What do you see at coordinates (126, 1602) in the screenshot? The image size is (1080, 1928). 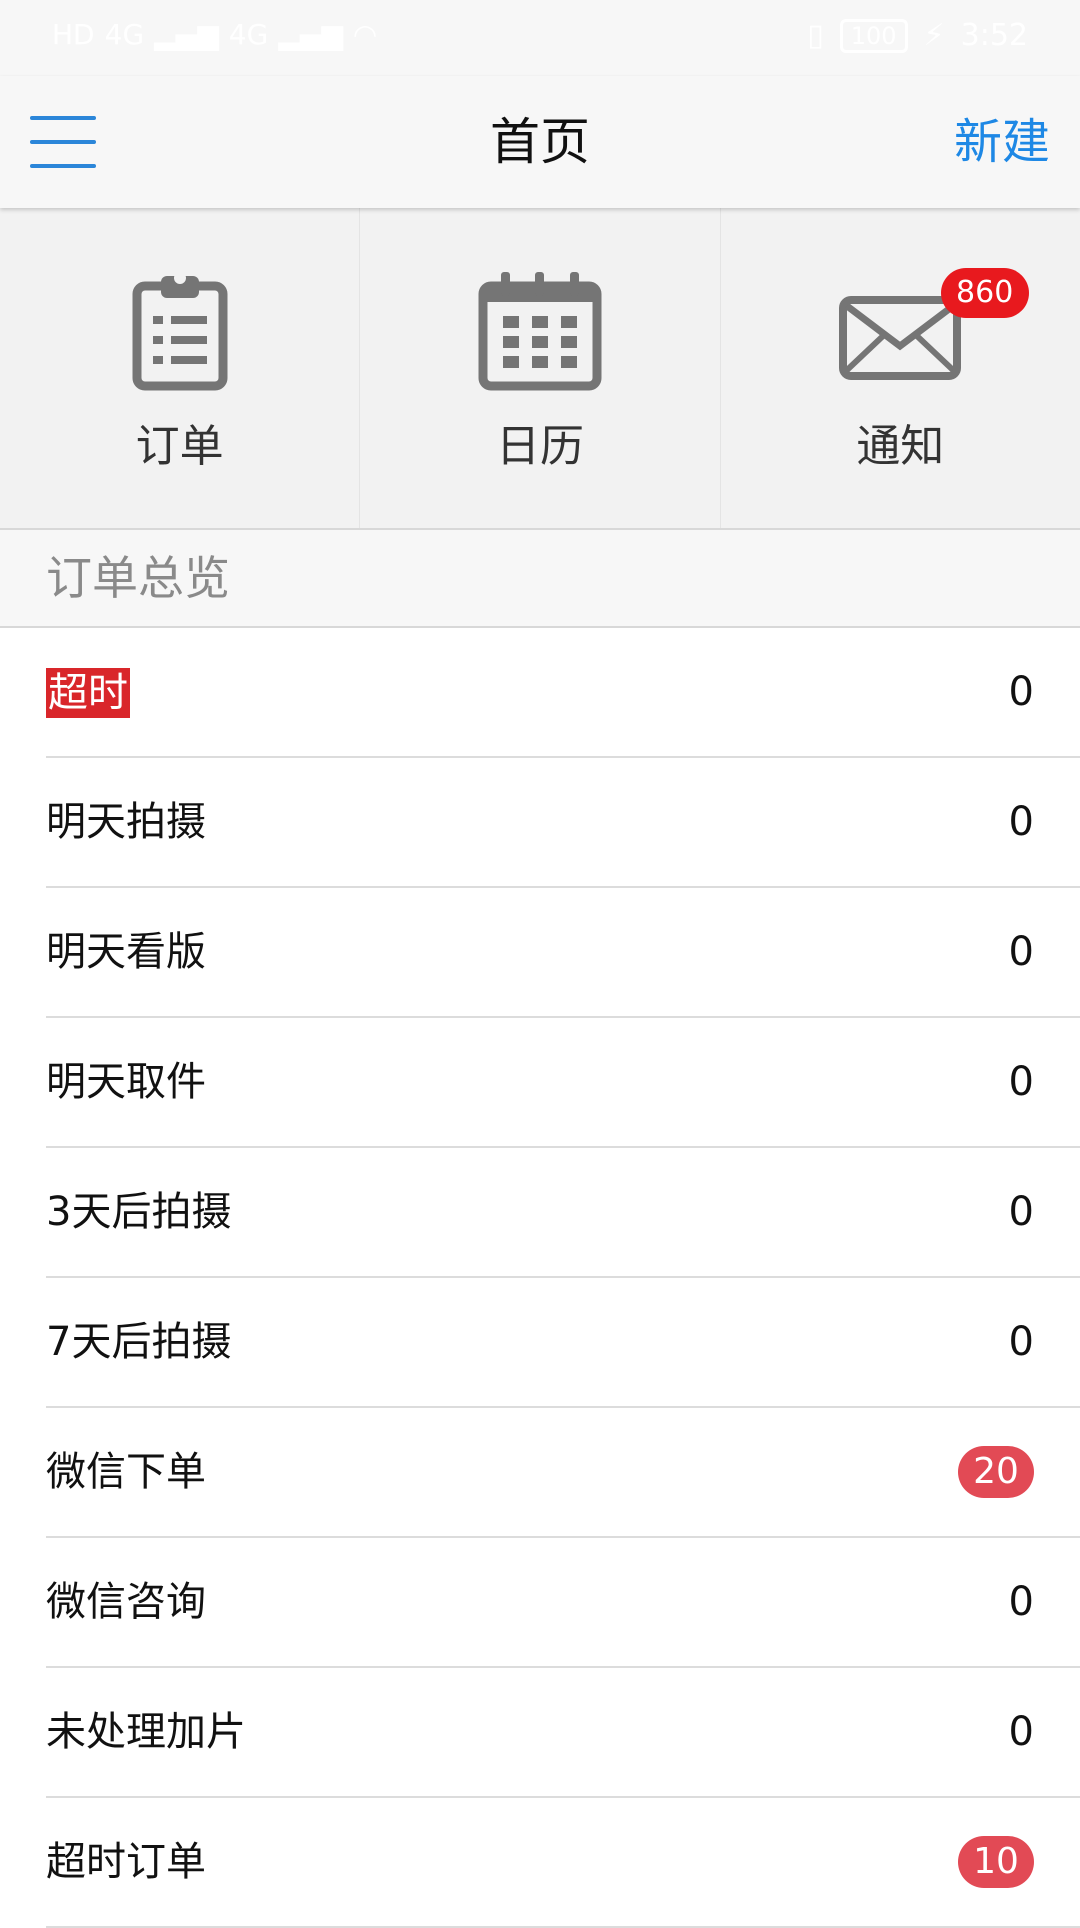 I see `list-item-label: 微信咨询` at bounding box center [126, 1602].